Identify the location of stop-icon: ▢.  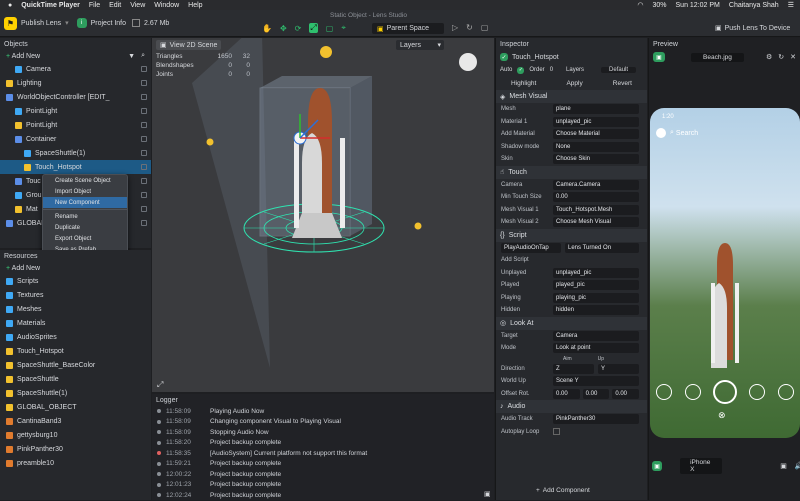
(485, 27).